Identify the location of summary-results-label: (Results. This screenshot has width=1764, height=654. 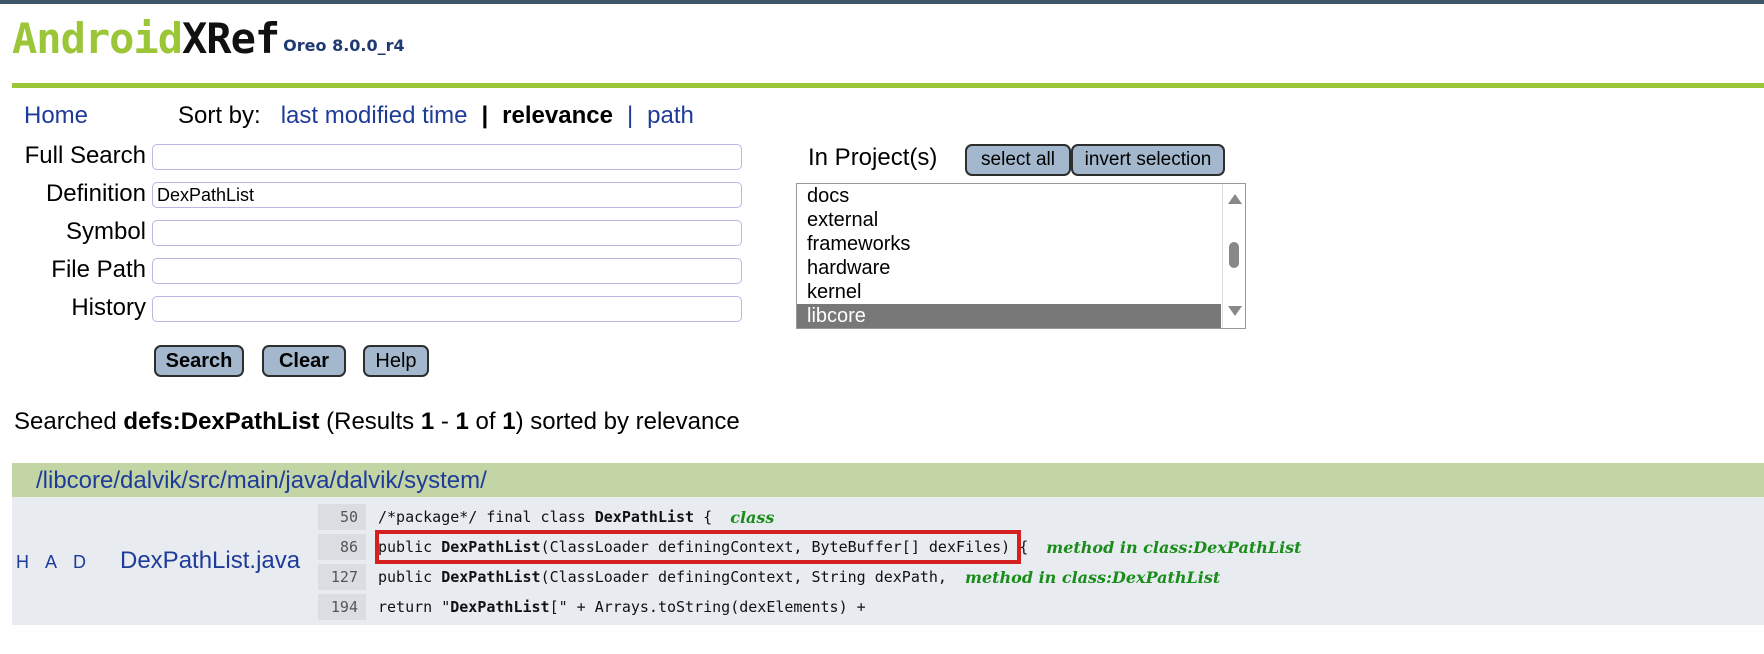
(370, 421).